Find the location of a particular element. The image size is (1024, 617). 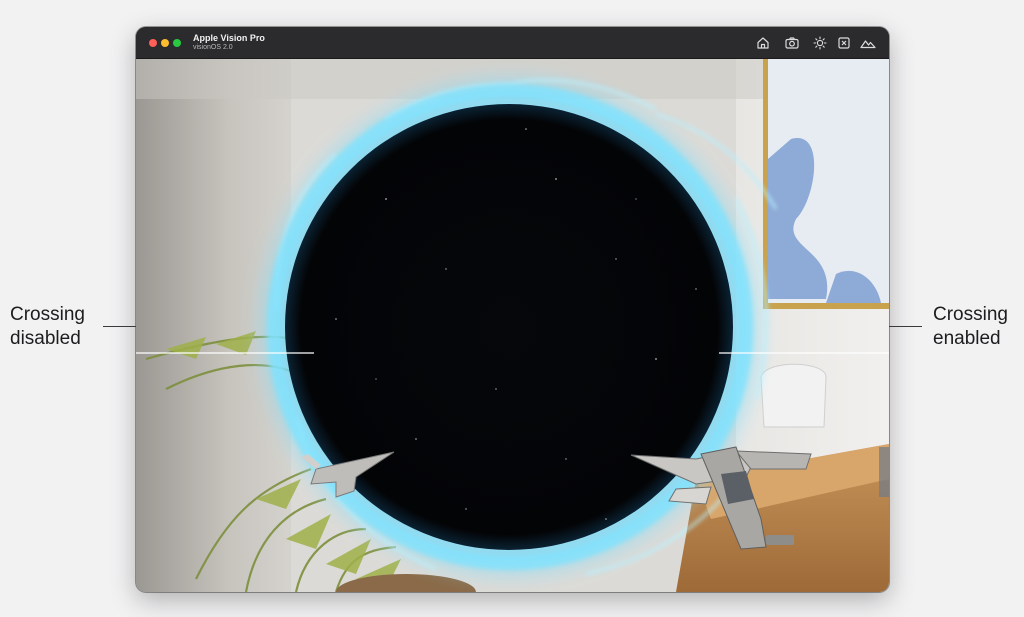

crossing-disabled-label-line1: Crossing is located at coordinates (47, 314).